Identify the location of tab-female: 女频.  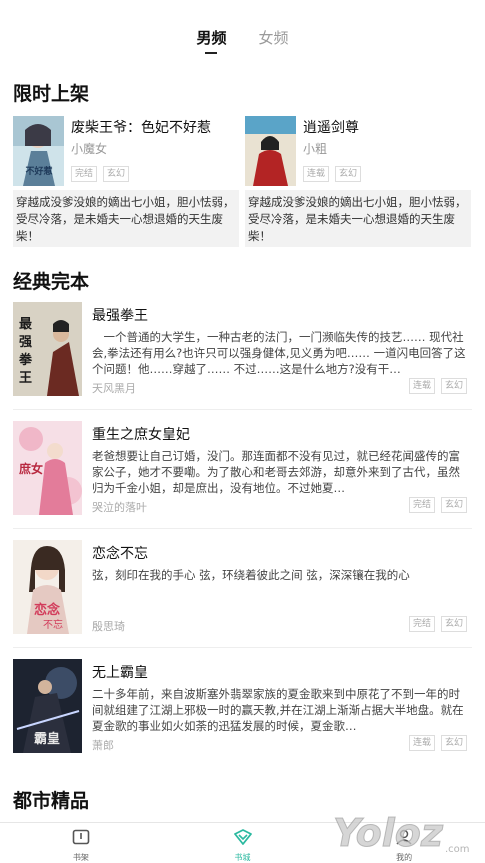
(274, 43).